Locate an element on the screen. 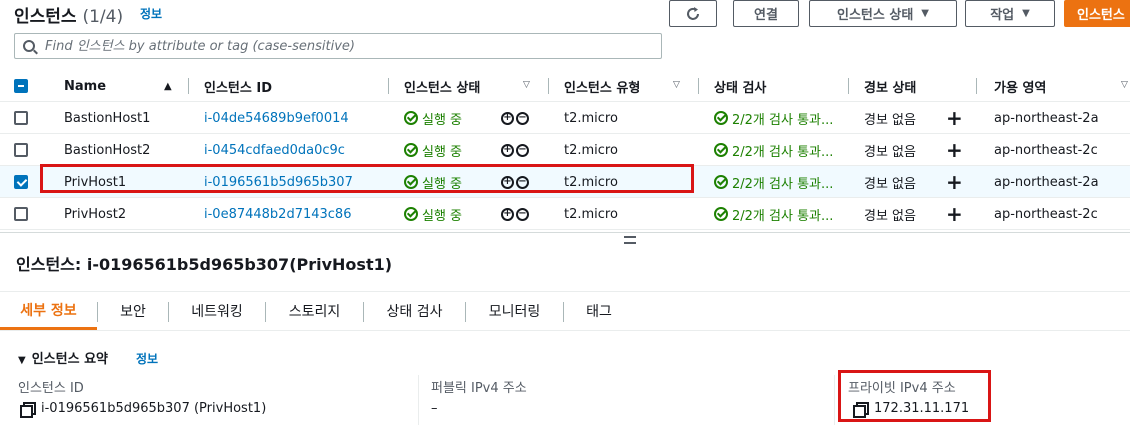  tab-storage: 스토리지 is located at coordinates (314, 311).